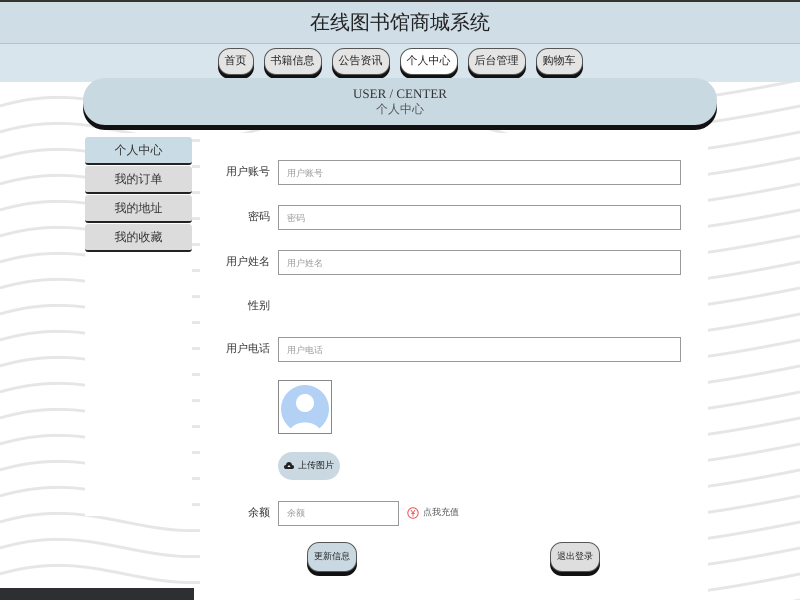  What do you see at coordinates (479, 172) in the screenshot?
I see `text-field: 用户账号` at bounding box center [479, 172].